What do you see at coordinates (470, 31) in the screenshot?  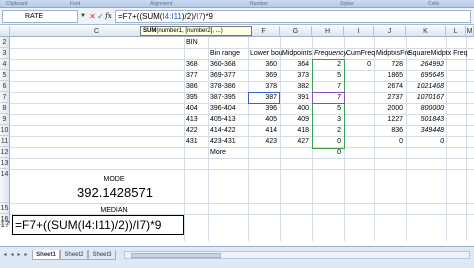 I see `column-header-m: M` at bounding box center [470, 31].